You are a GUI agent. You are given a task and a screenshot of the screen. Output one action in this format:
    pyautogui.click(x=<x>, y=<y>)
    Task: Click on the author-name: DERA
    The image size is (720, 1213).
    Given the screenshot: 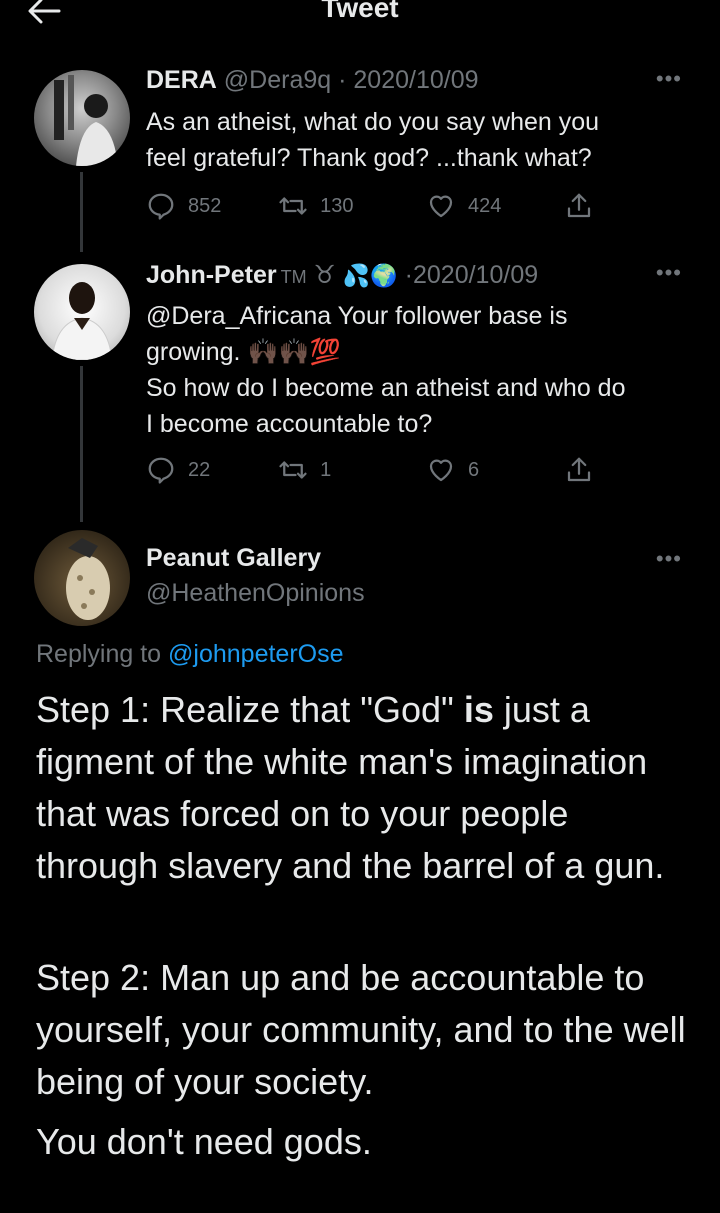 What is the action you would take?
    pyautogui.click(x=181, y=80)
    